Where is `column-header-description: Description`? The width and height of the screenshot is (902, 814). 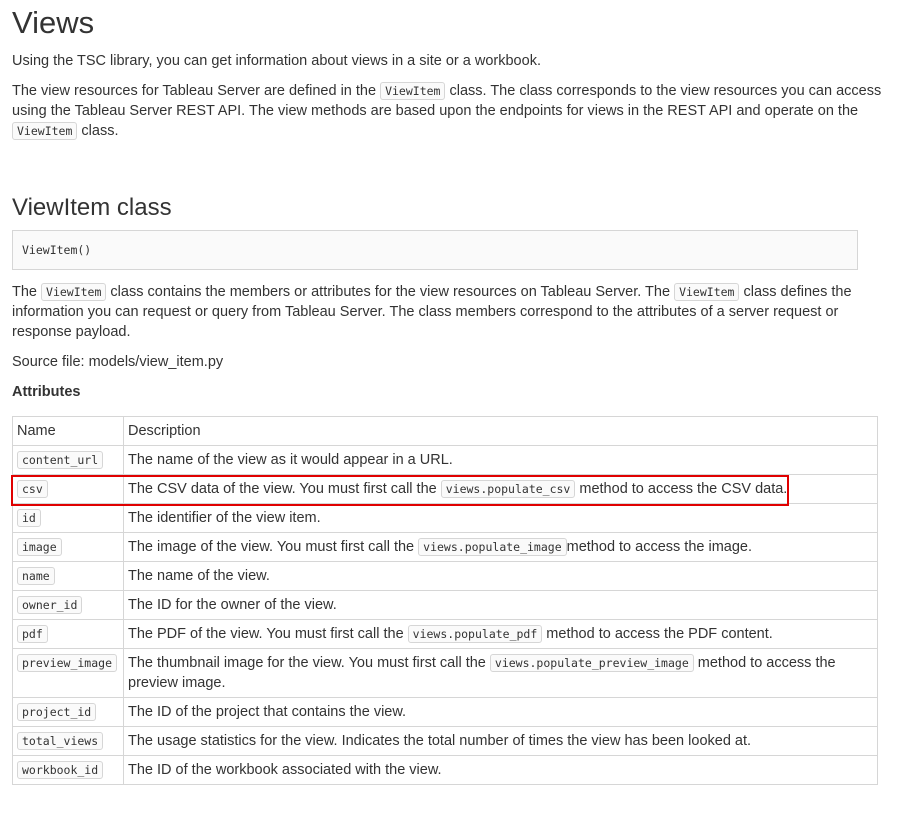
column-header-description: Description is located at coordinates (500, 431).